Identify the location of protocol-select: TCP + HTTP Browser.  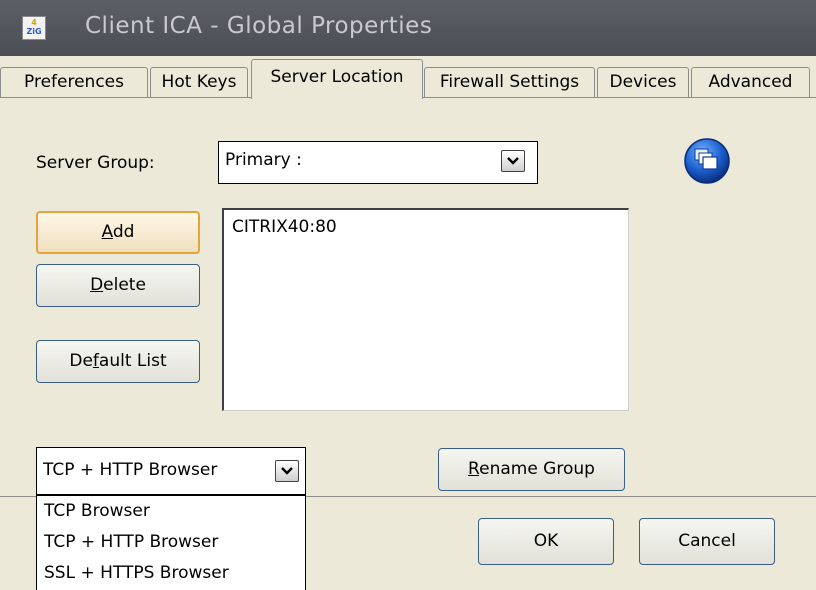
(171, 471).